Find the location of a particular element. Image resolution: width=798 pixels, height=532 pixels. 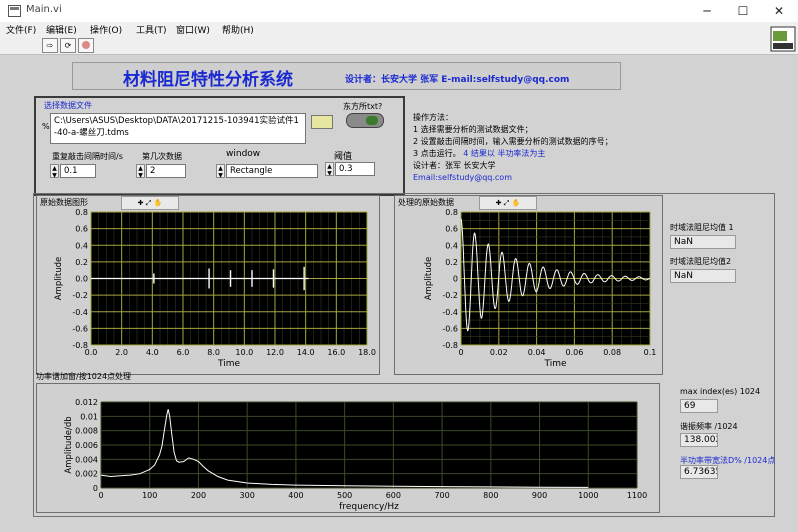

x-tick-label: 14.0 is located at coordinates (306, 352).